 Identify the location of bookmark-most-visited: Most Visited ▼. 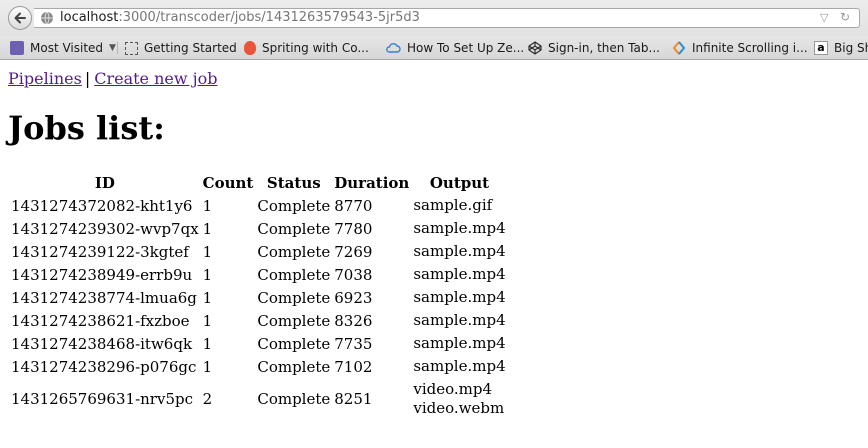
(63, 48).